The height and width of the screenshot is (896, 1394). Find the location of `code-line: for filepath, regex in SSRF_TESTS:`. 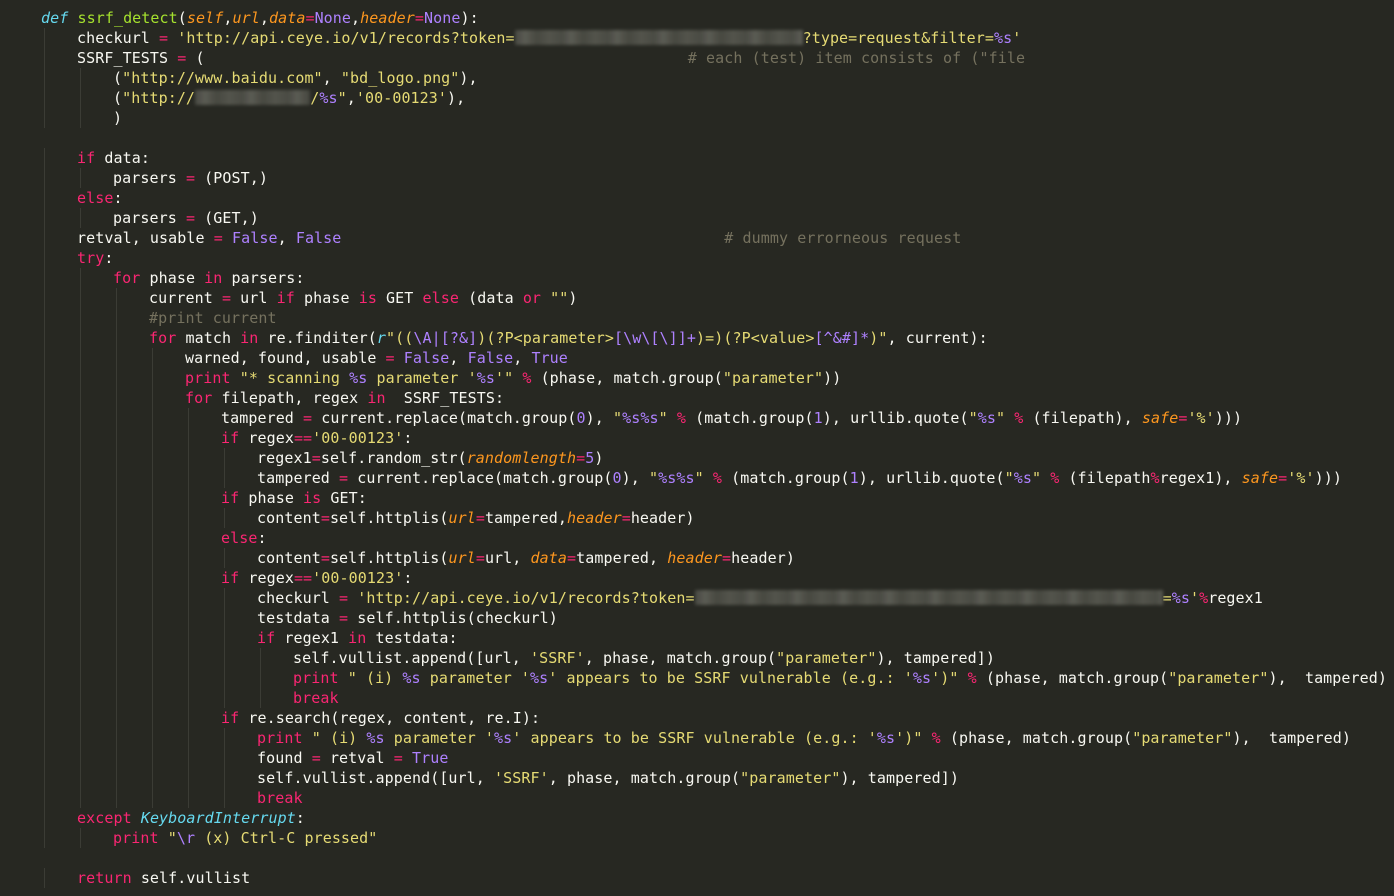

code-line: for filepath, regex in SSRF_TESTS: is located at coordinates (697, 398).